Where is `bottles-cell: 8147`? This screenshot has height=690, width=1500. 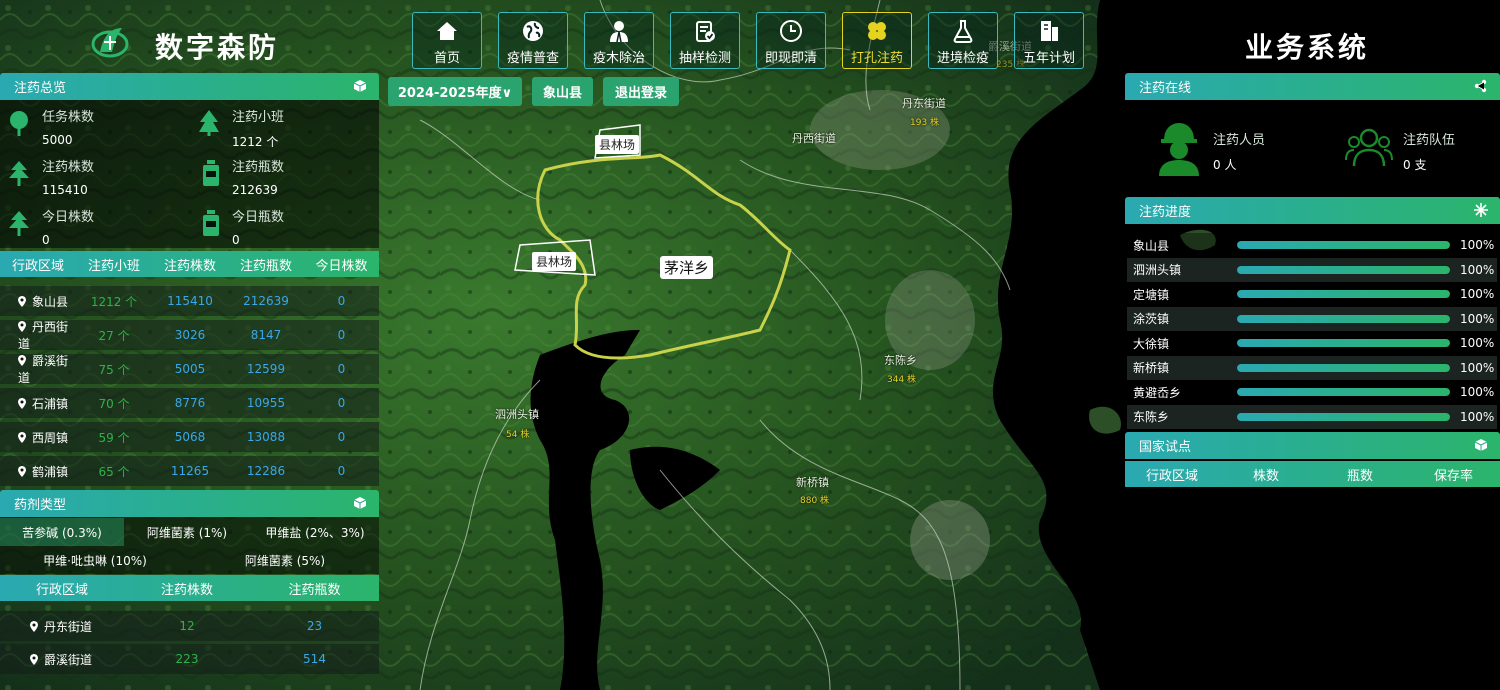 bottles-cell: 8147 is located at coordinates (266, 335).